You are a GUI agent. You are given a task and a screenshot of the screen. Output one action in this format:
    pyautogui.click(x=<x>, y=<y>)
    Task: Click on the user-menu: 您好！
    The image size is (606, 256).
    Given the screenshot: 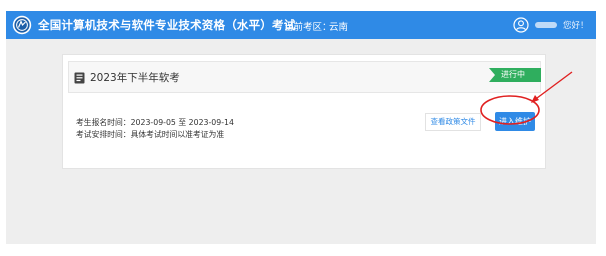 What is the action you would take?
    pyautogui.click(x=559, y=25)
    